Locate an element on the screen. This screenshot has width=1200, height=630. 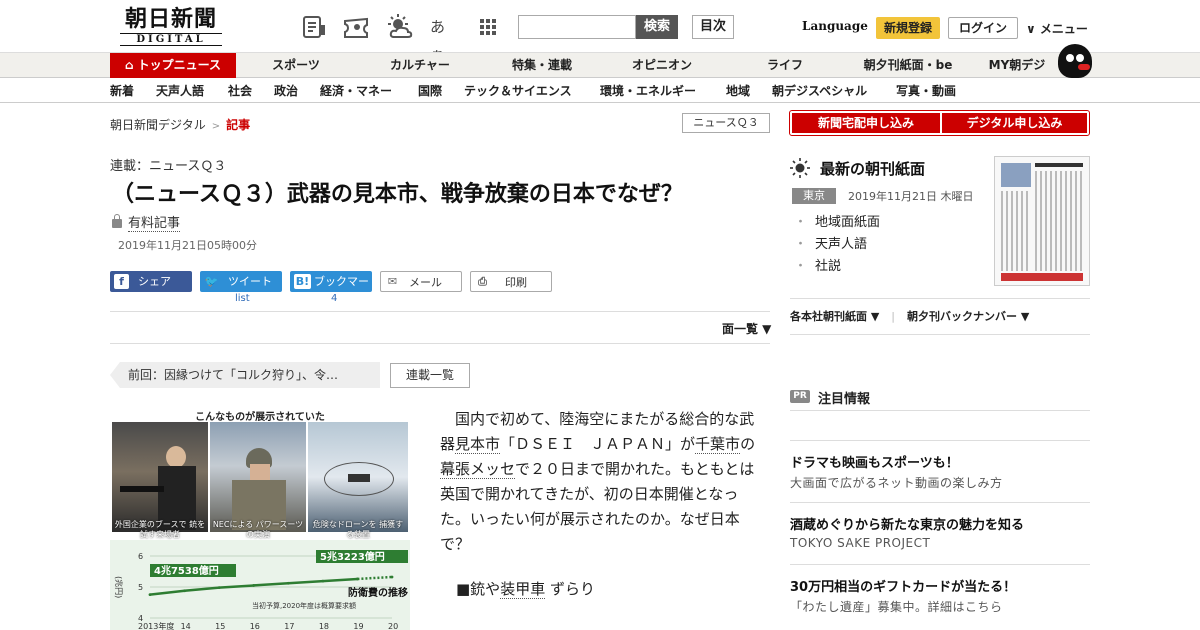
keyword-link: 装甲車 is located at coordinates (523, 589).